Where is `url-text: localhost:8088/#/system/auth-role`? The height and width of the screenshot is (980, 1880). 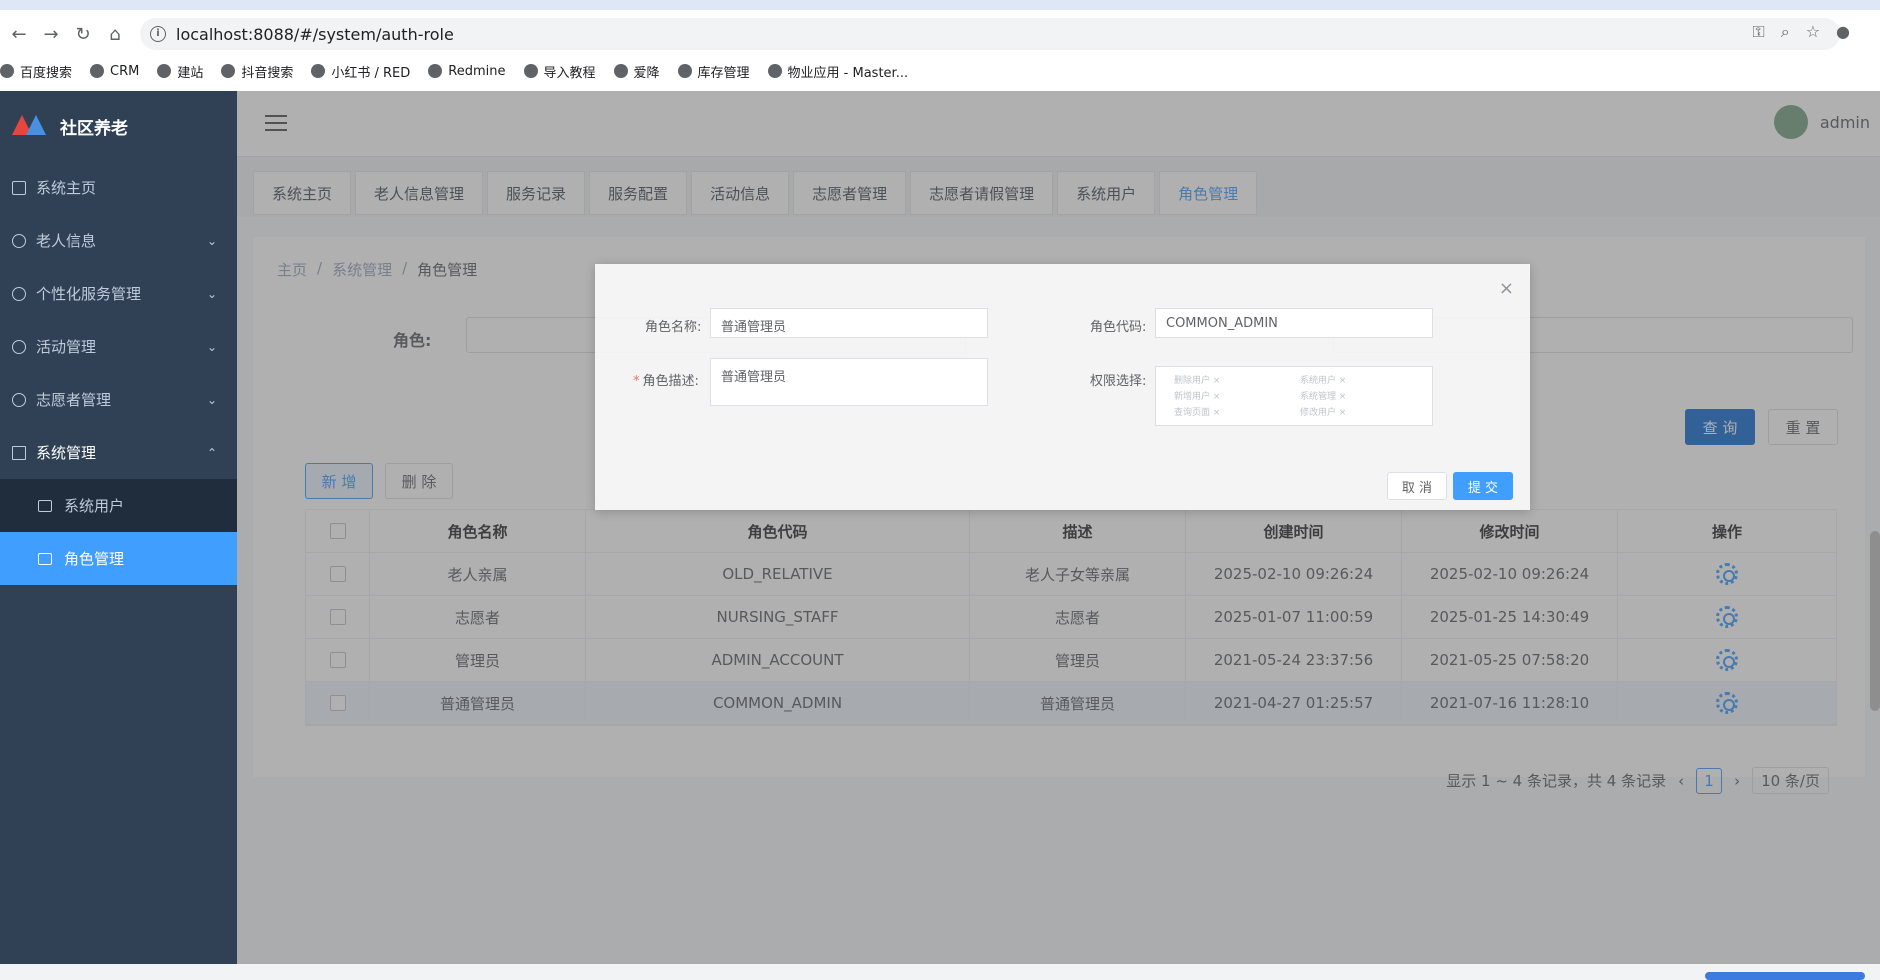 url-text: localhost:8088/#/system/auth-role is located at coordinates (315, 34).